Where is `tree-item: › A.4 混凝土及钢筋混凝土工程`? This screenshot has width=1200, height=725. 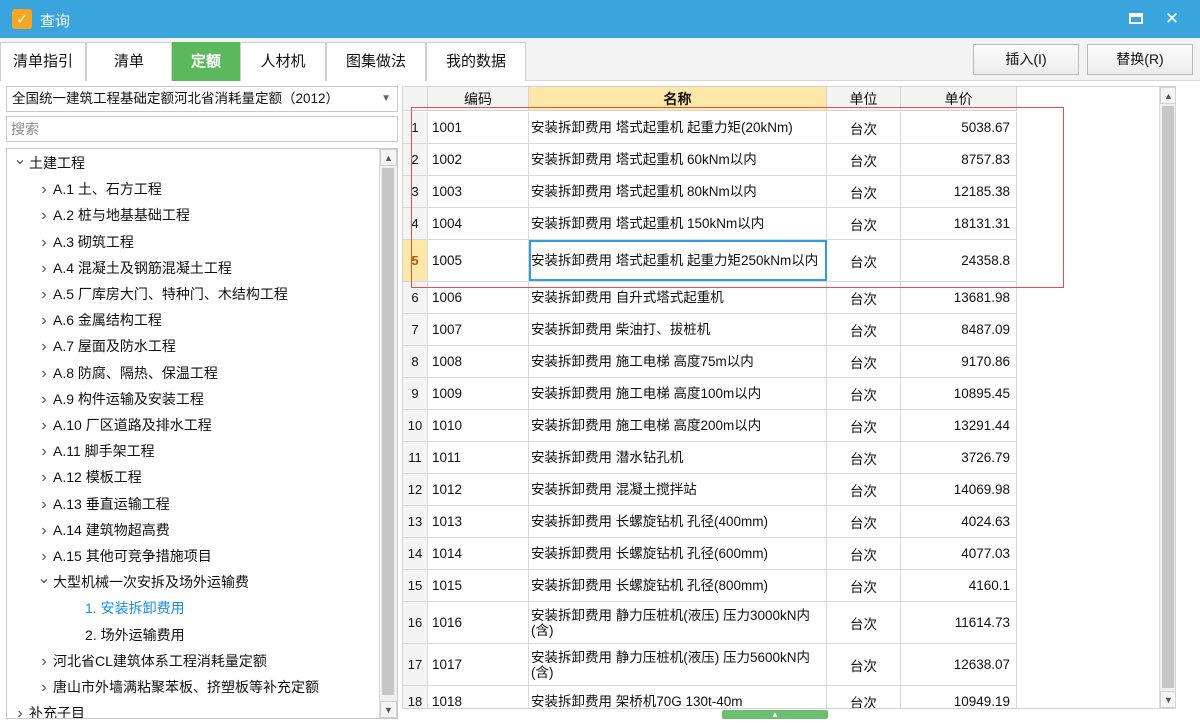 tree-item: › A.4 混凝土及钢筋混凝土工程 is located at coordinates (133, 268).